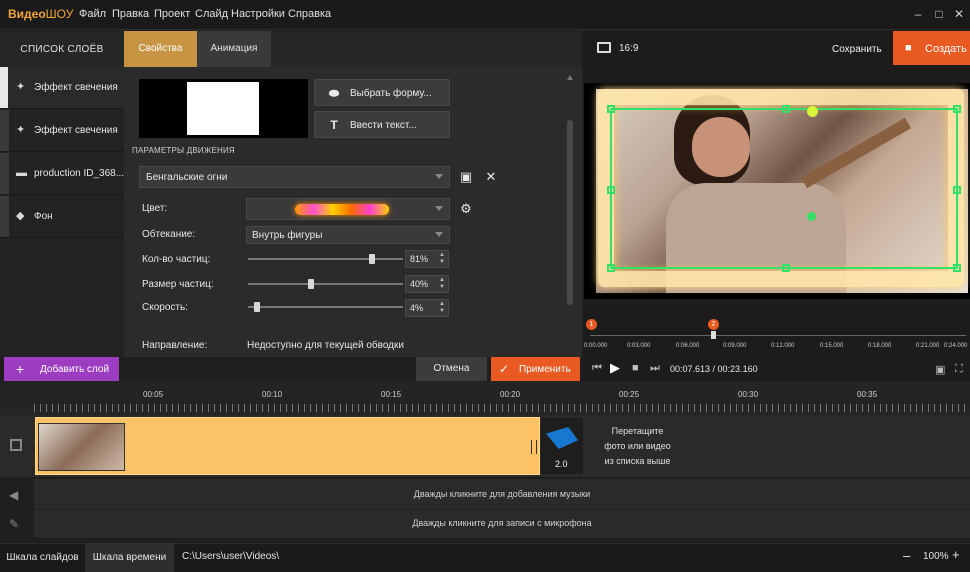 The height and width of the screenshot is (572, 970). Describe the element at coordinates (309, 14) in the screenshot. I see `menu-help: Справка` at that location.